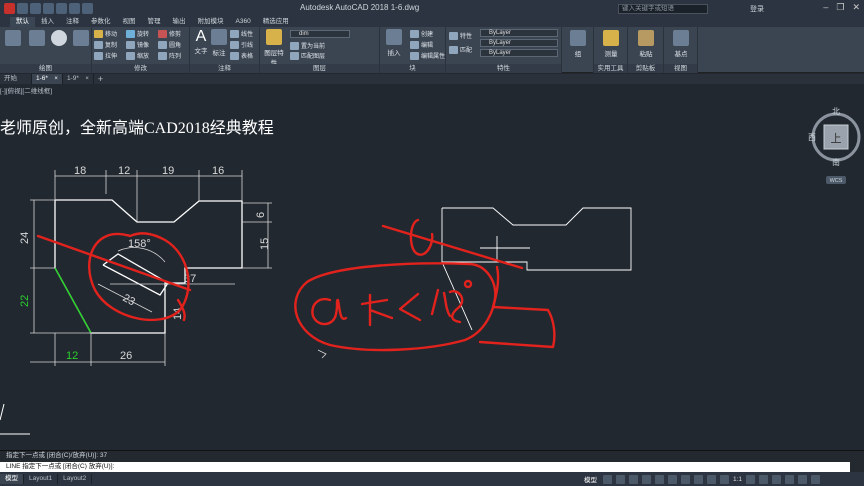 This screenshot has width=864, height=486. What do you see at coordinates (61, 8) in the screenshot?
I see `saveas-icon` at bounding box center [61, 8].